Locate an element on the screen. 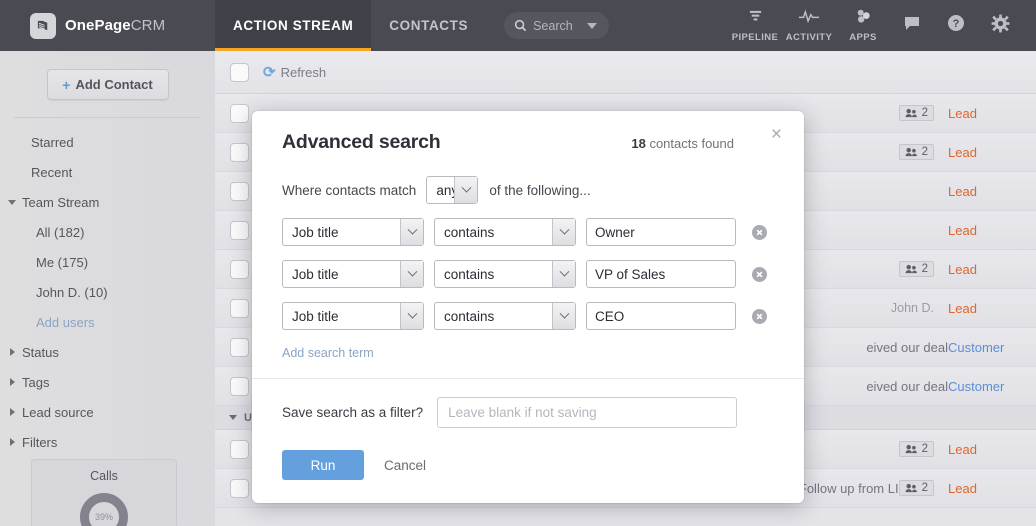 The width and height of the screenshot is (1036, 526). chevron-right-icon is located at coordinates (12, 382).